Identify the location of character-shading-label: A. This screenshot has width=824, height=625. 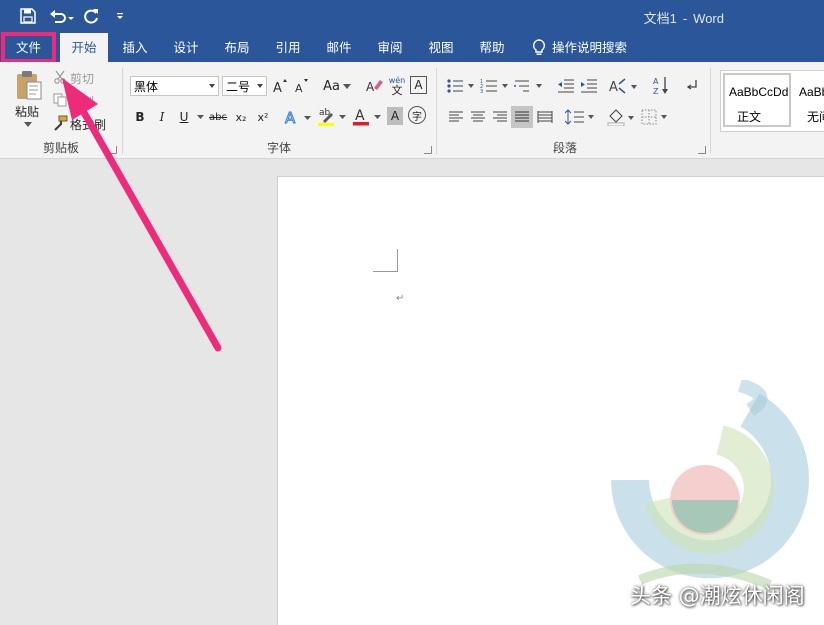
(395, 116).